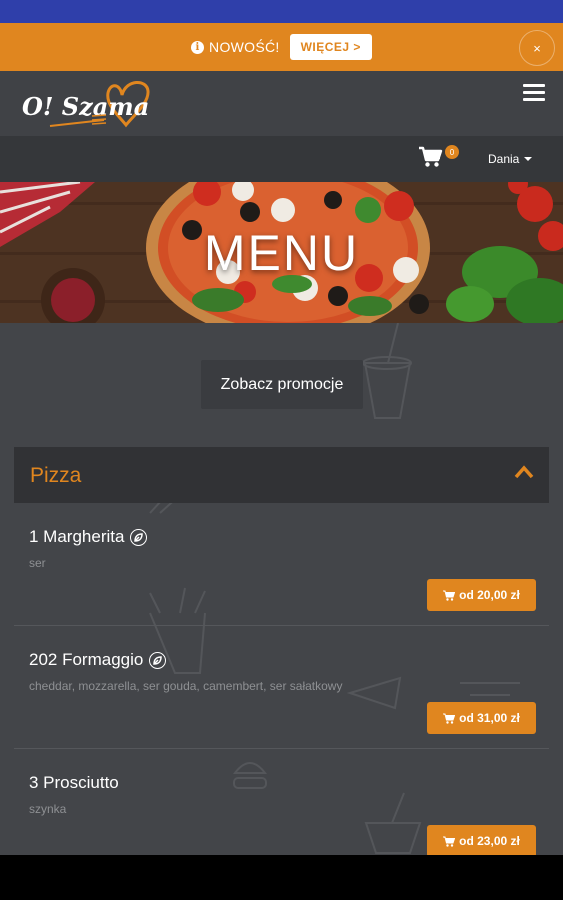 Image resolution: width=563 pixels, height=900 pixels. I want to click on menu-item-description: ser, so click(37, 563).